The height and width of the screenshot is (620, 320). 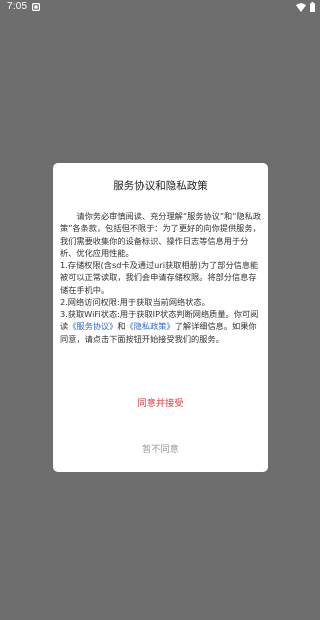 What do you see at coordinates (160, 186) in the screenshot?
I see `dialog-title: 服务协议和隐私政策` at bounding box center [160, 186].